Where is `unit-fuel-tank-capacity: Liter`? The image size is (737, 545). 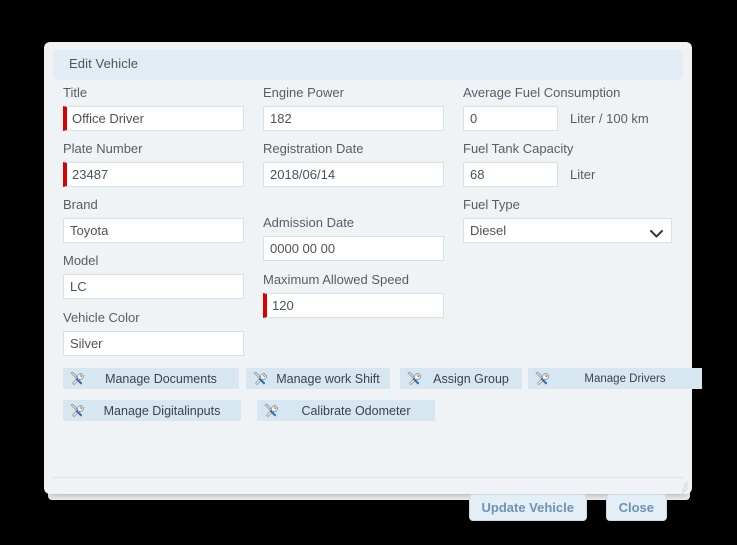
unit-fuel-tank-capacity: Liter is located at coordinates (583, 174).